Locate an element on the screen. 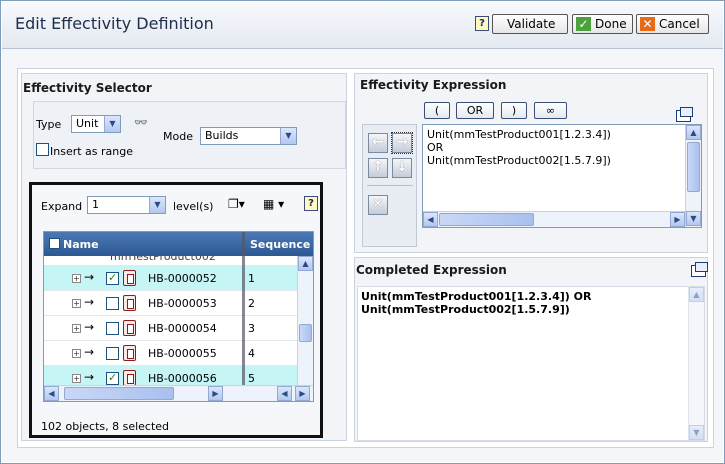 The width and height of the screenshot is (725, 464). row-name: HB-0000053 is located at coordinates (182, 303).